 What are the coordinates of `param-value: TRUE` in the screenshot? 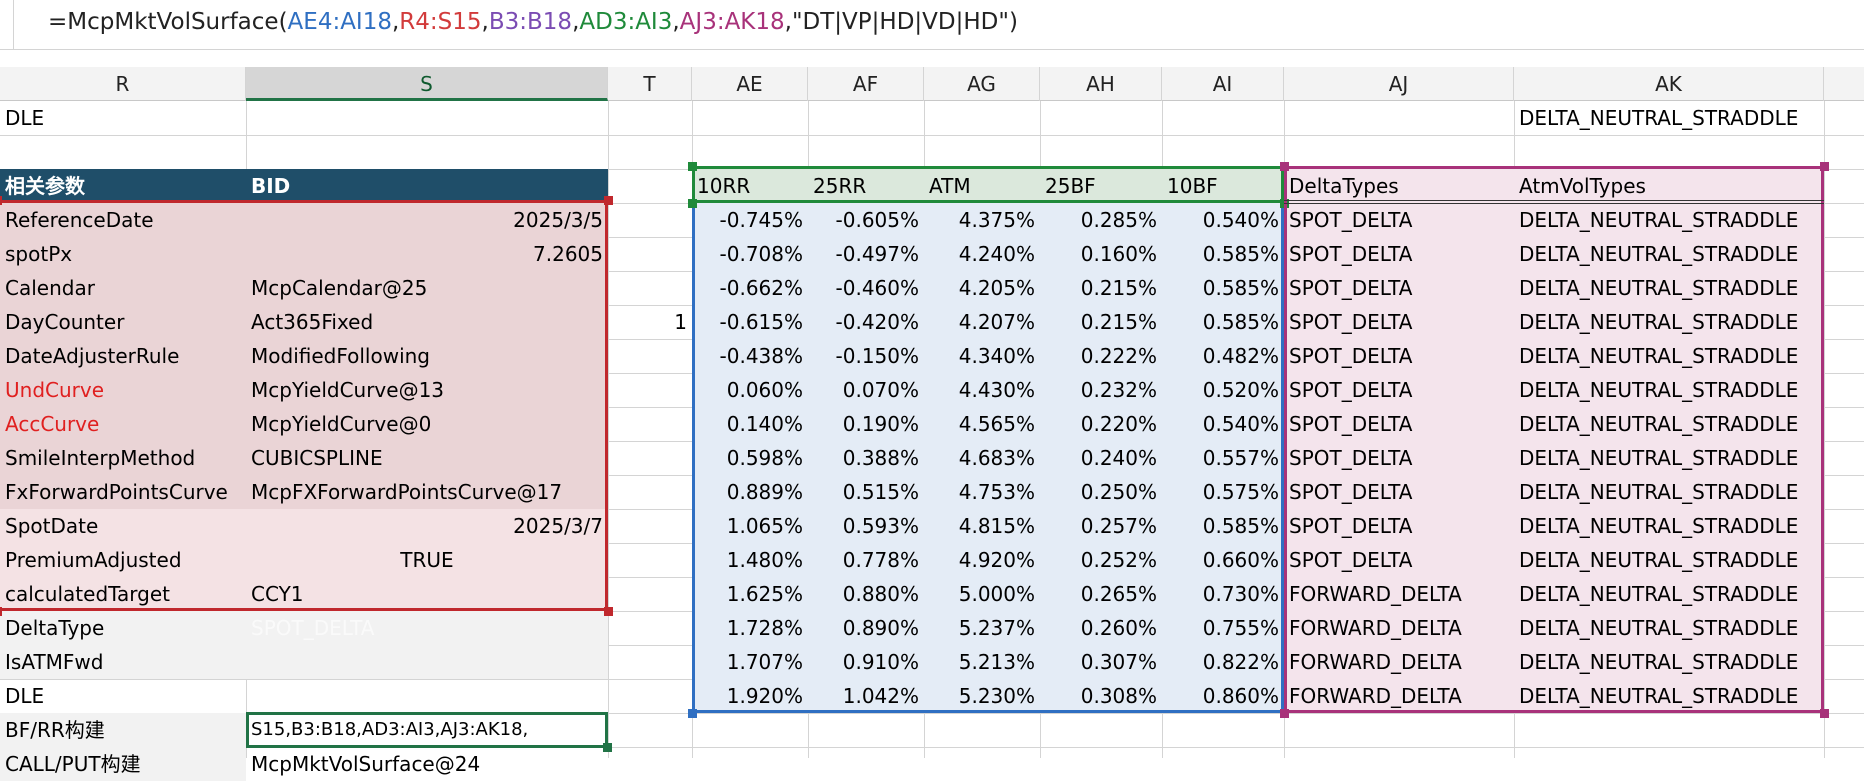 It's located at (427, 560).